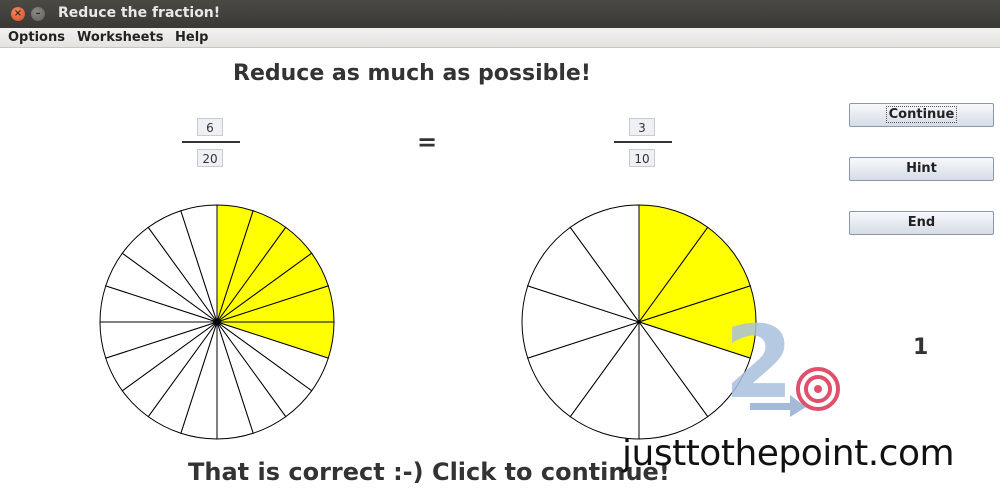 The height and width of the screenshot is (500, 1000). Describe the element at coordinates (217, 322) in the screenshot. I see `left-fraction-pie` at that location.